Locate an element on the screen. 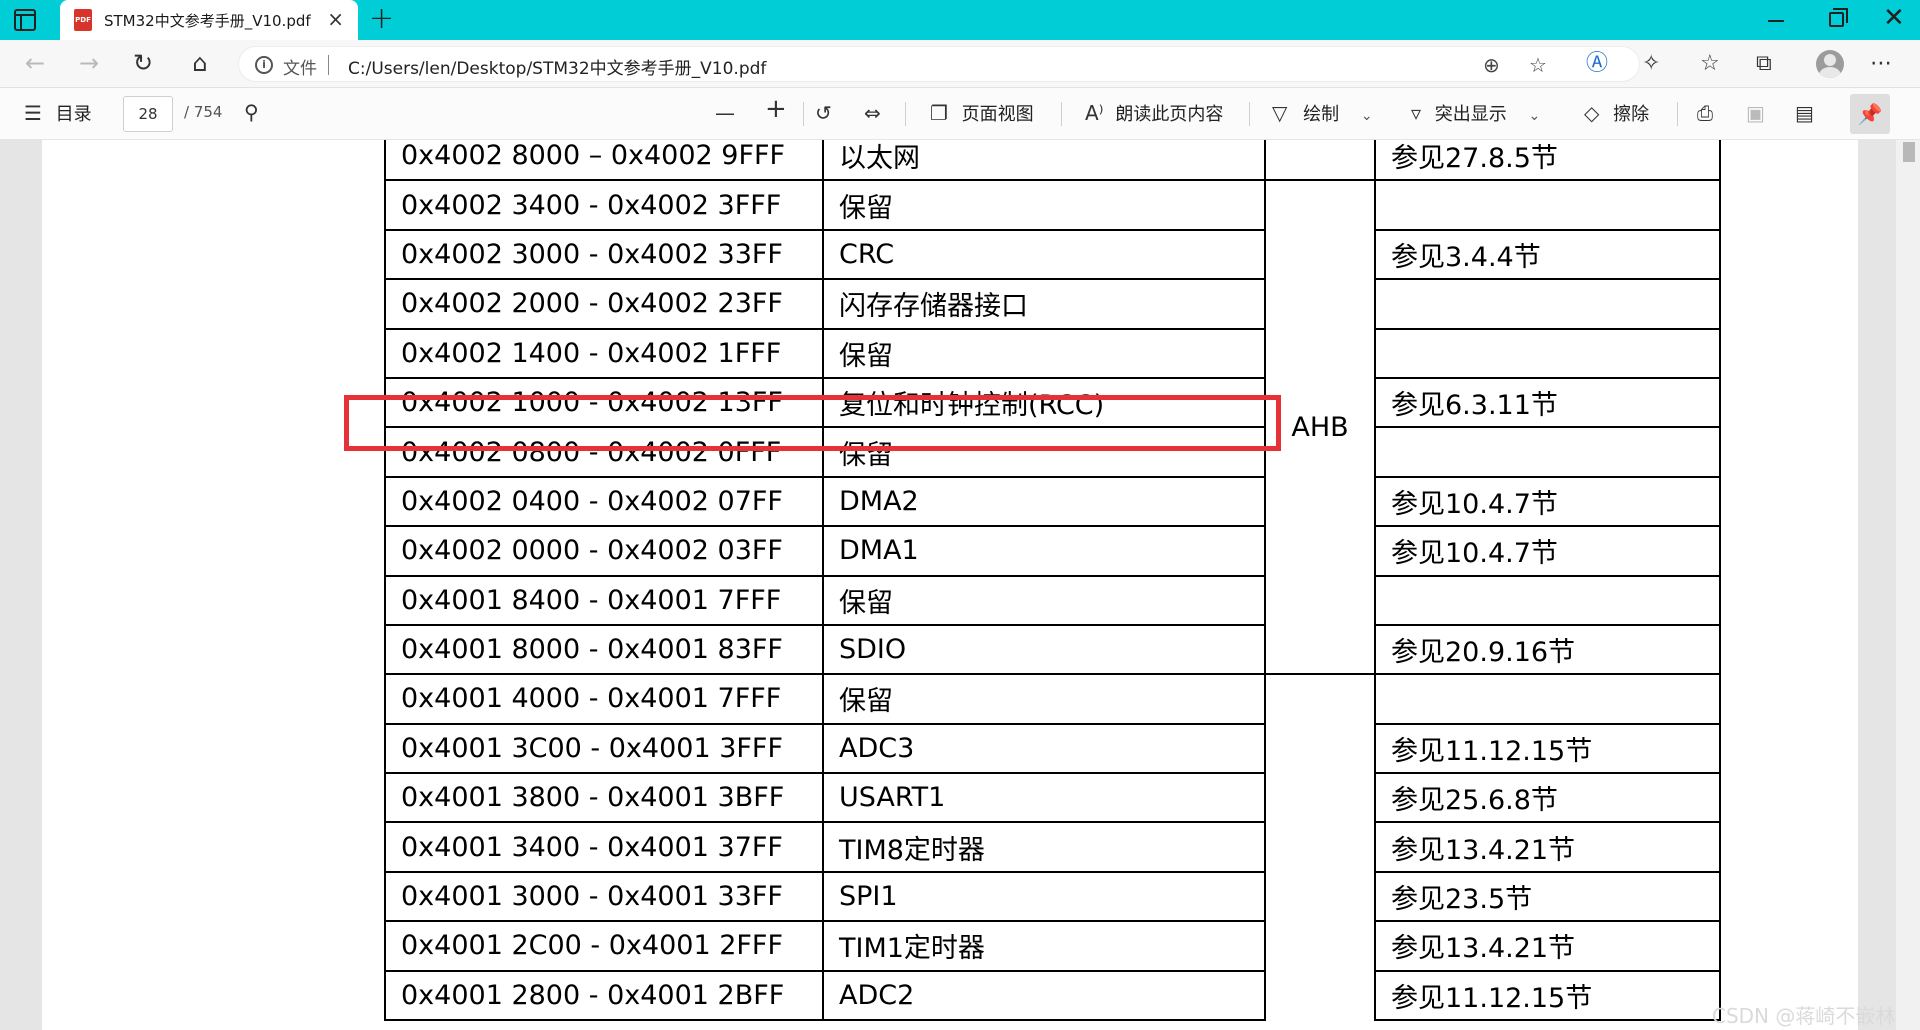 The image size is (1920, 1030). page-view-label: 页面视图 is located at coordinates (997, 114).